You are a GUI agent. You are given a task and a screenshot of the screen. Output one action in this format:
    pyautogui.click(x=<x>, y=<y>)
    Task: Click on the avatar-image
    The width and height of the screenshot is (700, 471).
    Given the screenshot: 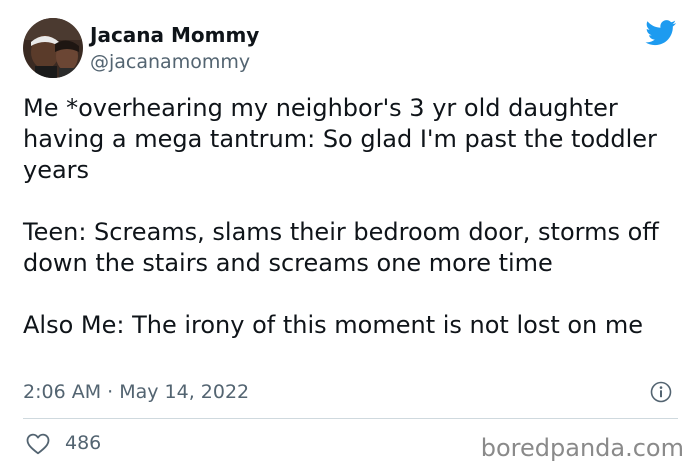 What is the action you would take?
    pyautogui.click(x=53, y=48)
    